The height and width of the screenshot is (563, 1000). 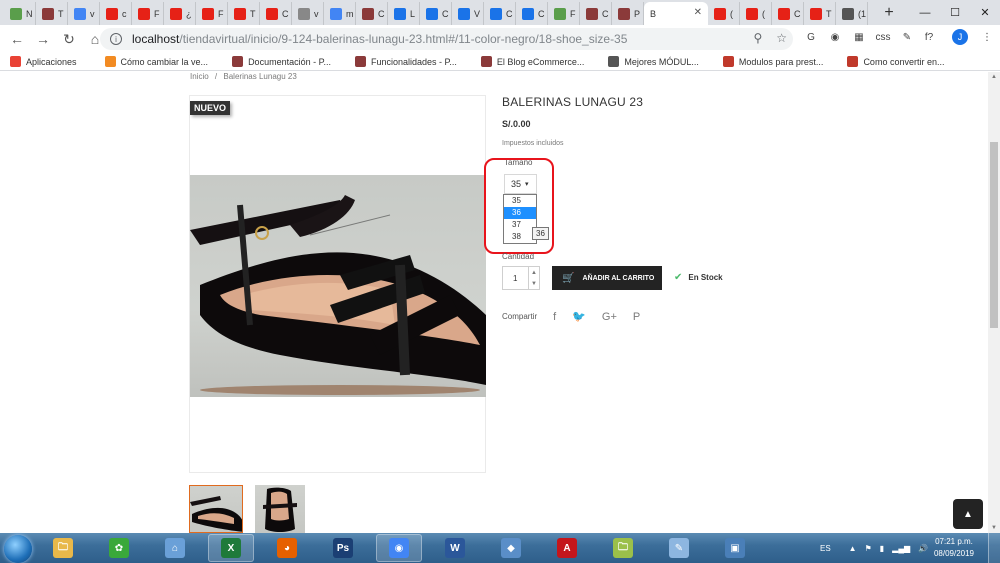 I want to click on extension-icon: css, so click(x=883, y=37).